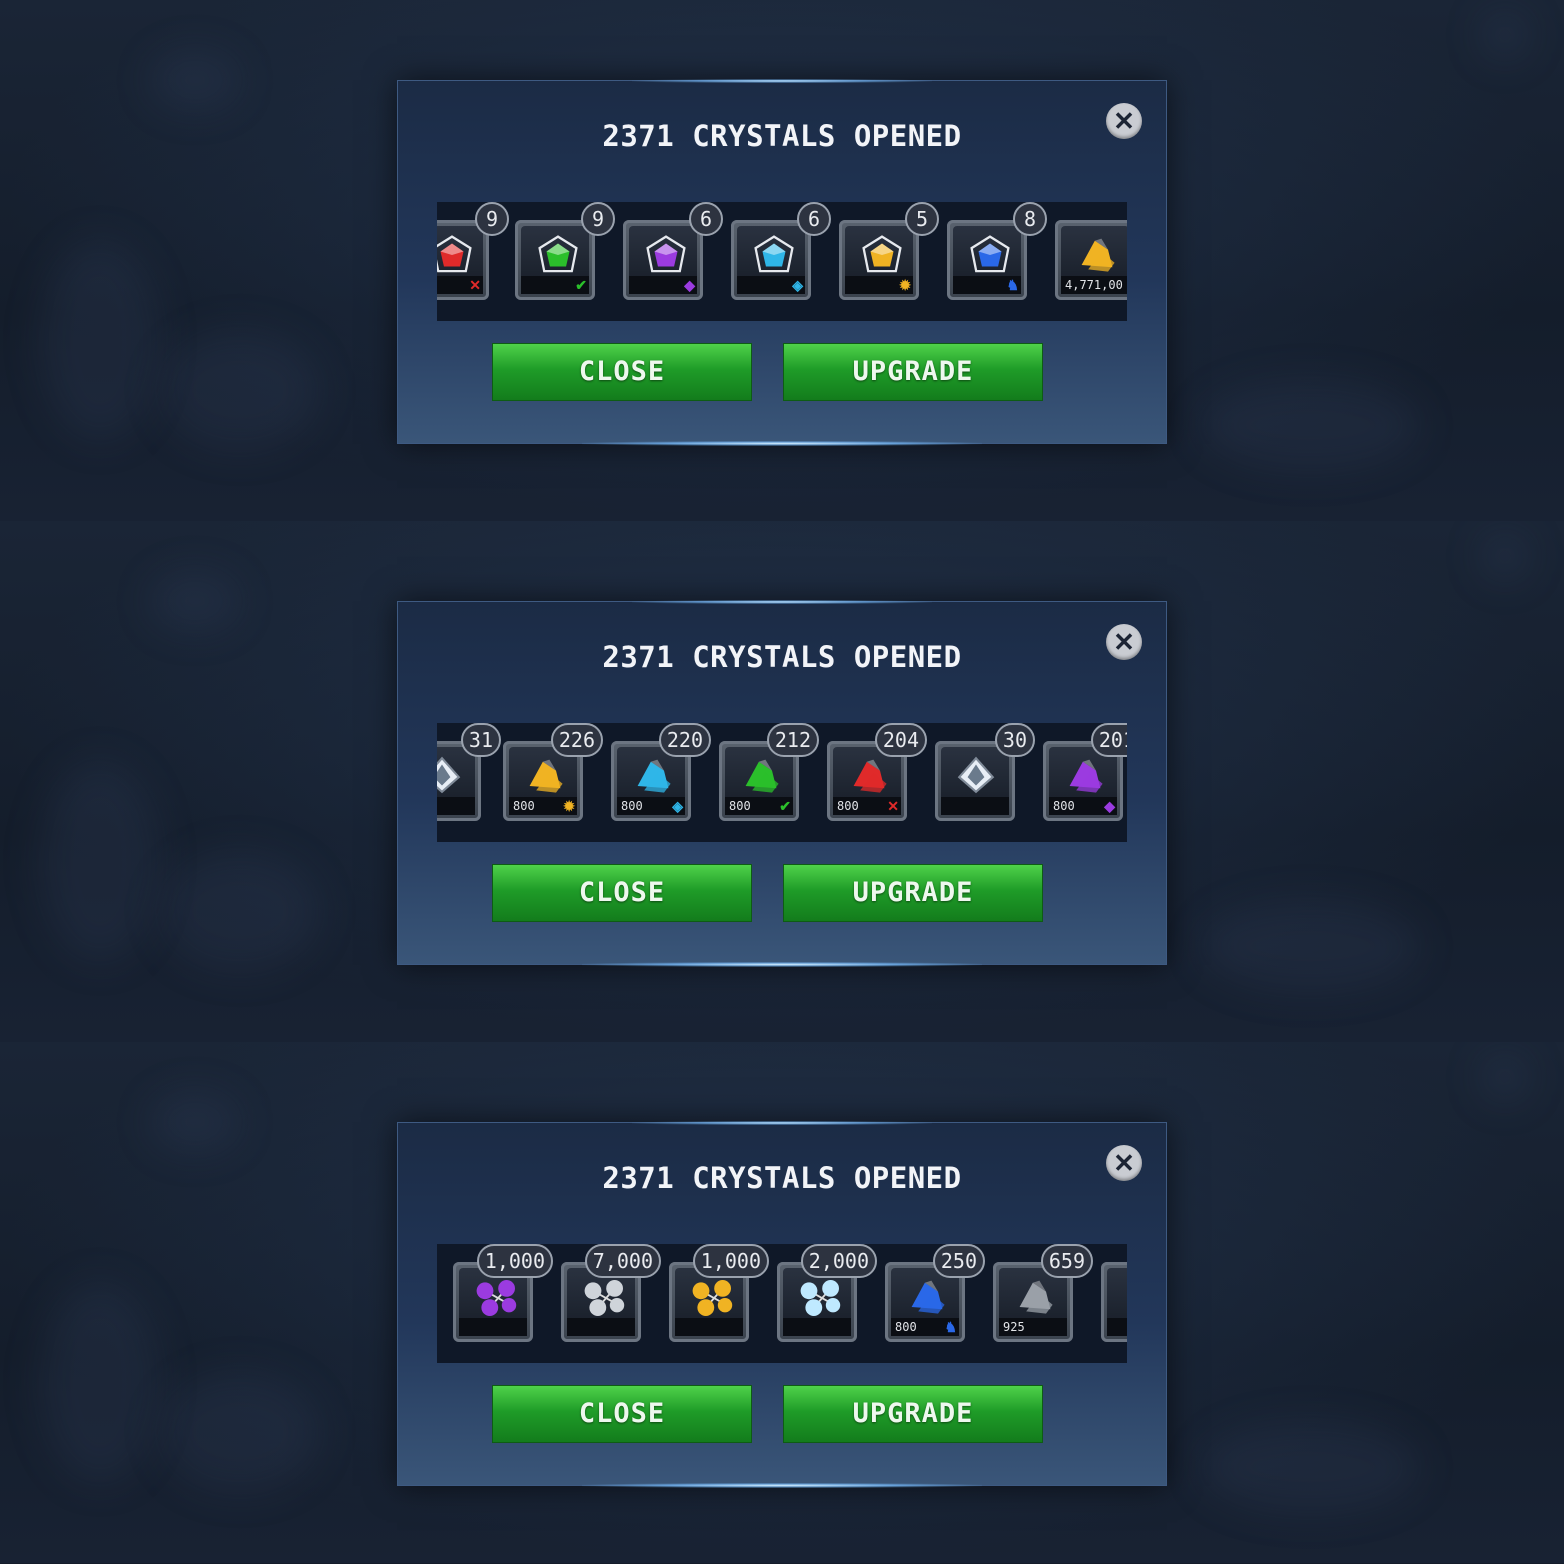  Describe the element at coordinates (469, 773) in the screenshot. I see `reward-item: 31` at that location.